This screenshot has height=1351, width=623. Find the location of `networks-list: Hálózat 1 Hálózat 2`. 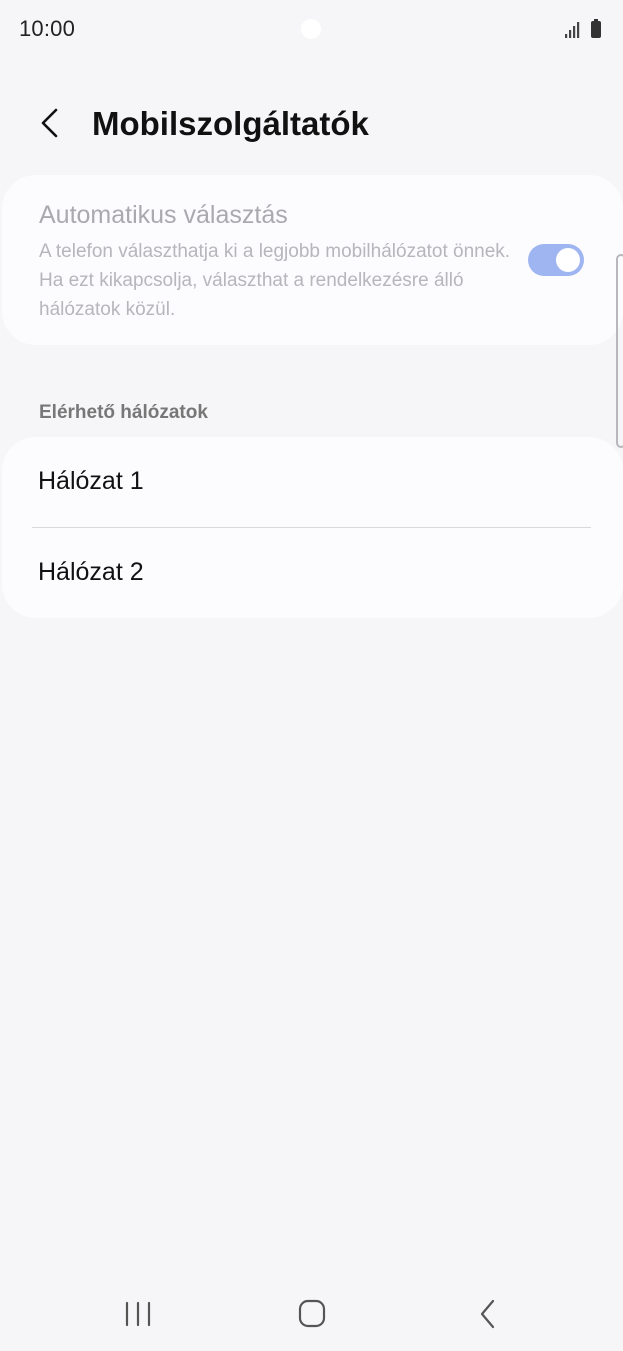

networks-list: Hálózat 1 Hálózat 2 is located at coordinates (312, 527).